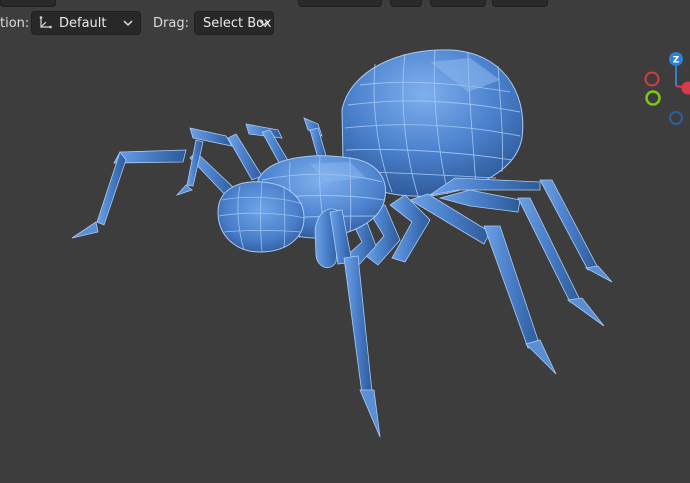 Image resolution: width=690 pixels, height=483 pixels. I want to click on z-axis-label: Z, so click(676, 61).